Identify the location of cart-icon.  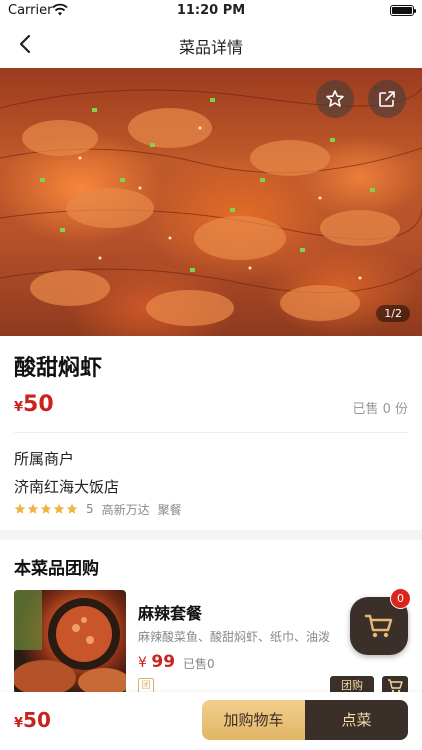
(395, 686).